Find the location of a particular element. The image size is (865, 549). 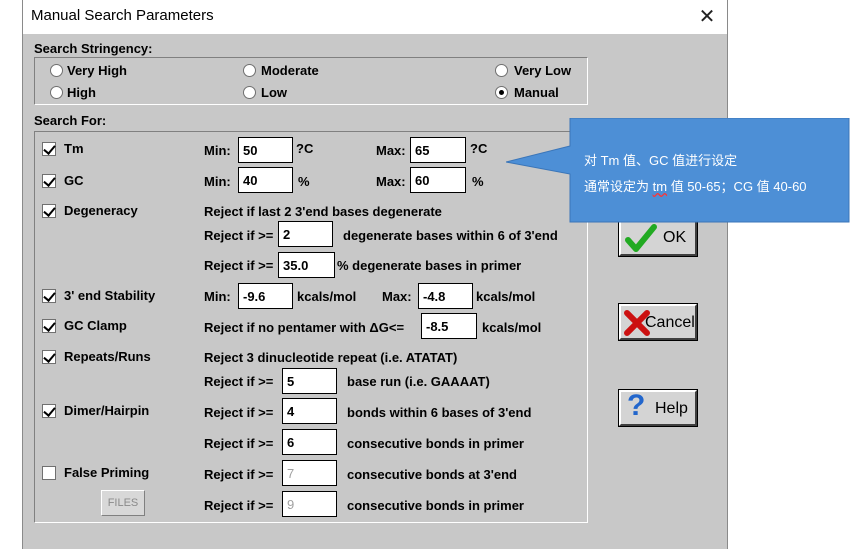

cancel-button: Cancel is located at coordinates (658, 322).